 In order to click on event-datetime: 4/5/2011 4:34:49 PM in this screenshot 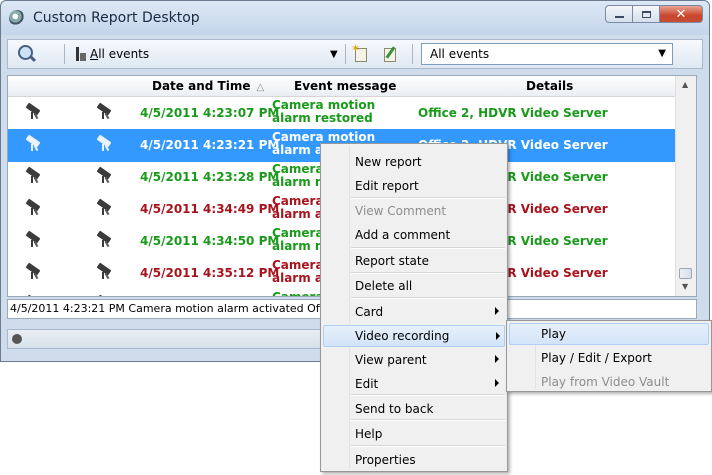, I will do `click(210, 209)`.